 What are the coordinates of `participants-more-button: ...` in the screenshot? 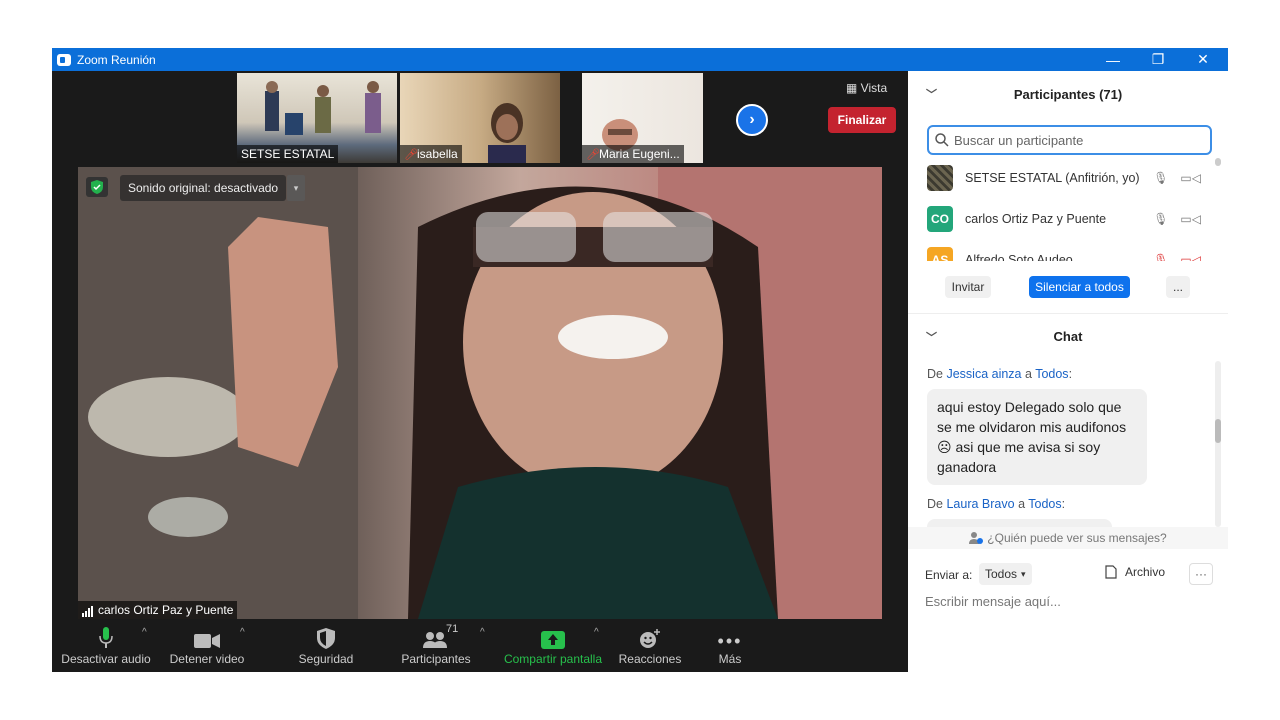 It's located at (1178, 287).